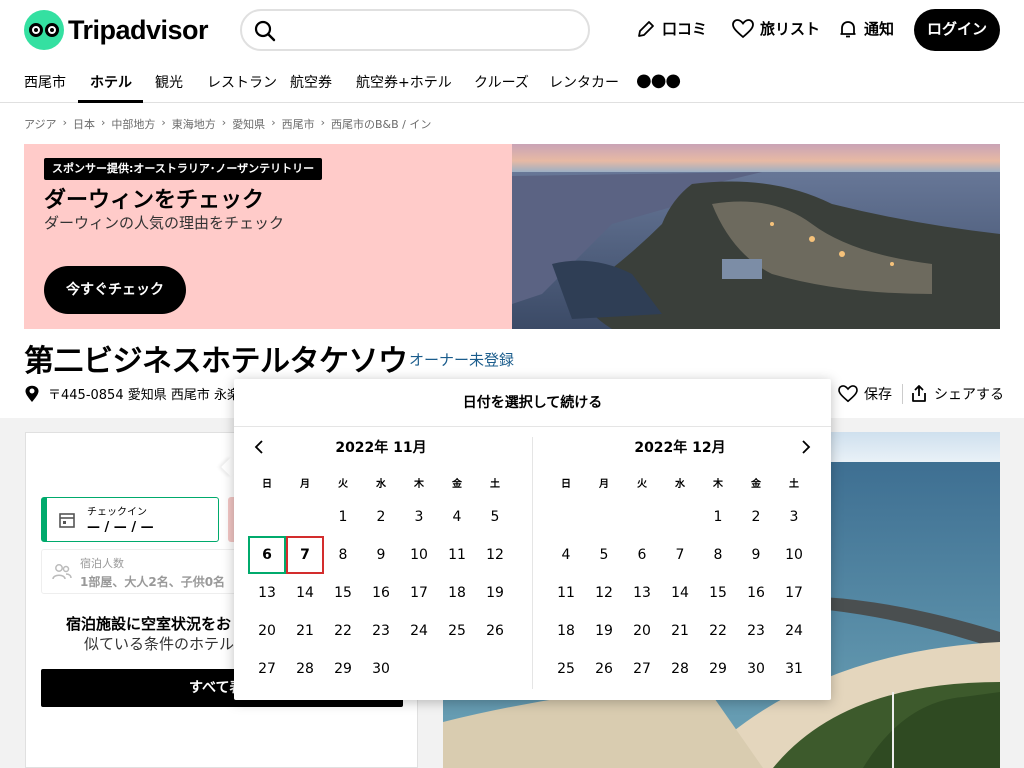 The height and width of the screenshot is (768, 1024). What do you see at coordinates (267, 555) in the screenshot?
I see `calendar-day-checkin: 6` at bounding box center [267, 555].